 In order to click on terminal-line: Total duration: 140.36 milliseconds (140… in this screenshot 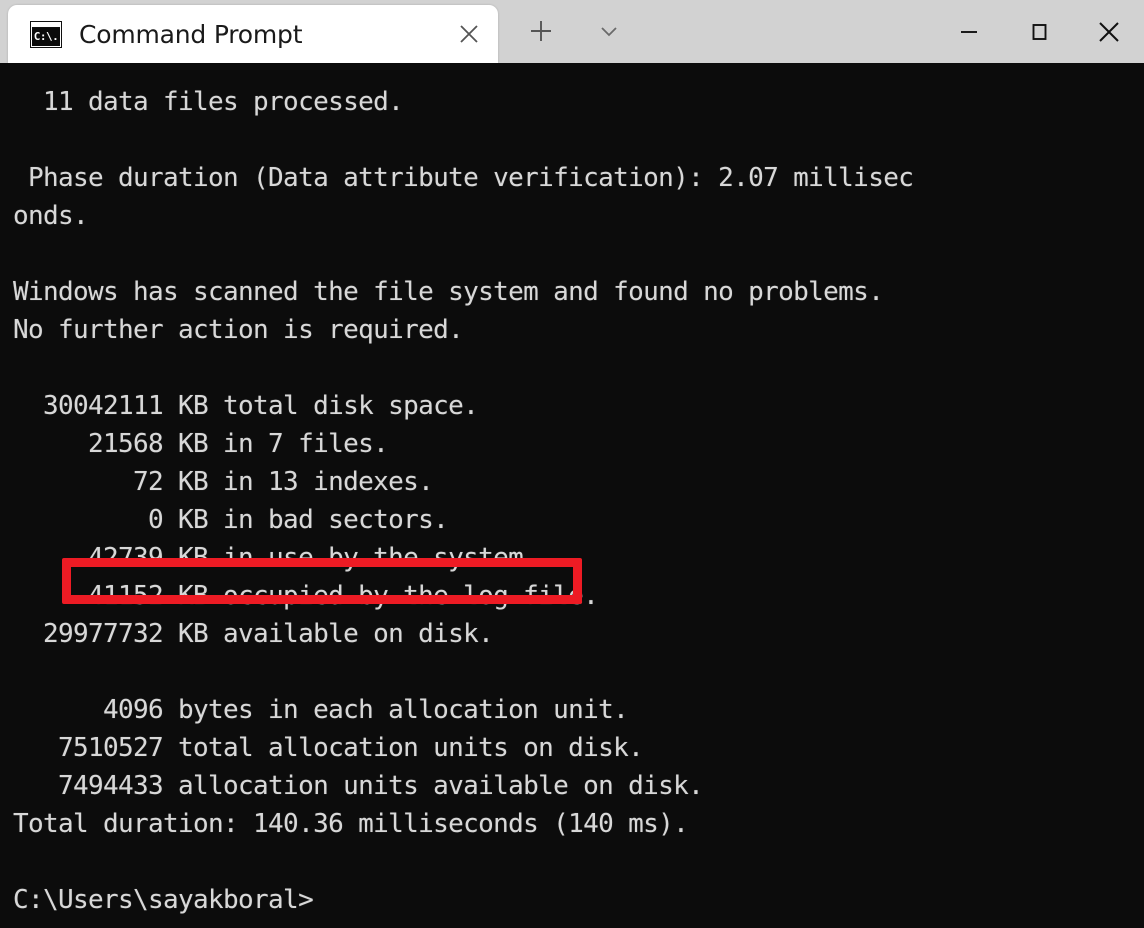, I will do `click(351, 824)`.